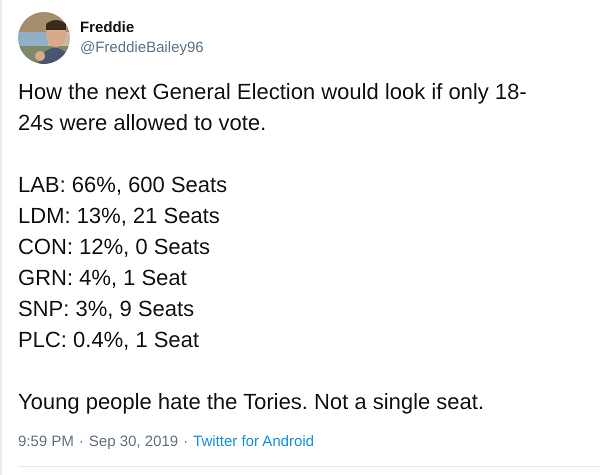 This screenshot has height=475, width=600. I want to click on tweet-text: How the next General Election would look if only 18-24s were allowed to vote., so click(273, 107).